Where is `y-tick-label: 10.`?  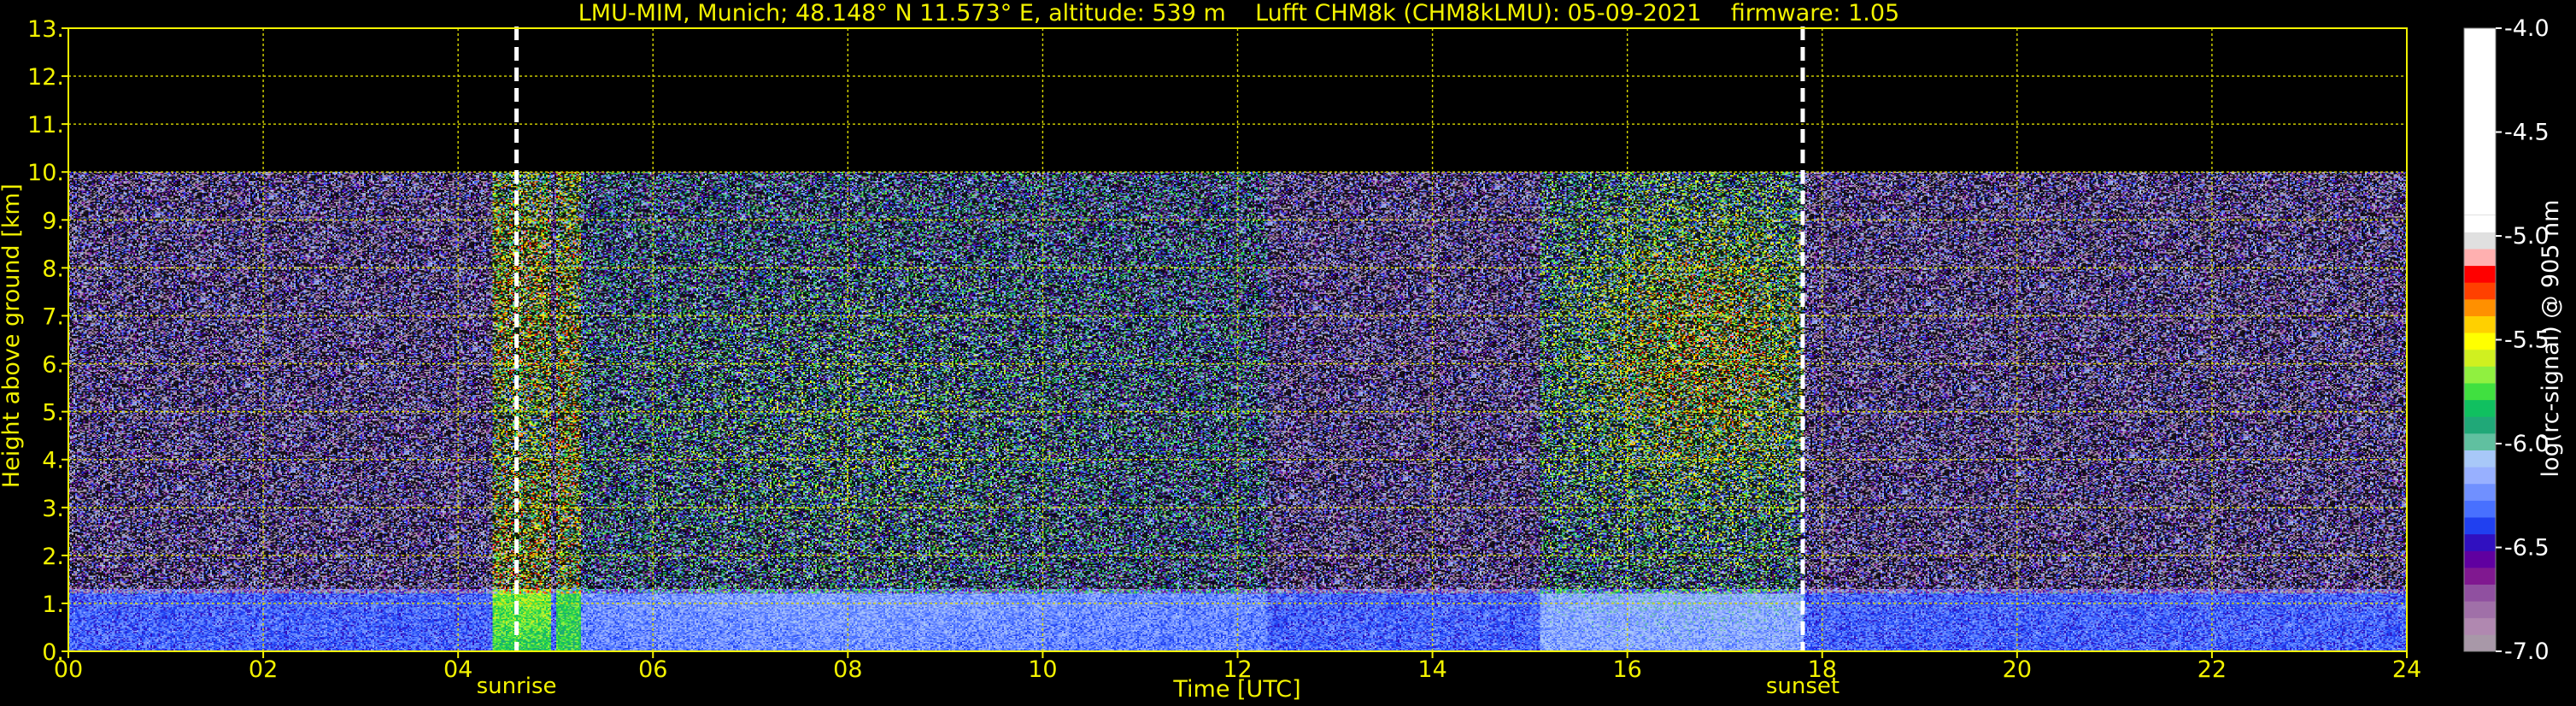 y-tick-label: 10. is located at coordinates (45, 173).